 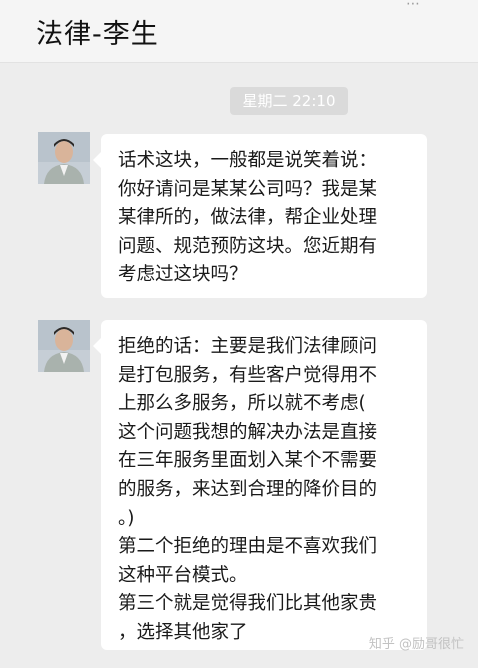 What do you see at coordinates (248, 461) in the screenshot?
I see `message-line: 在三年服务里面划入某个不需要` at bounding box center [248, 461].